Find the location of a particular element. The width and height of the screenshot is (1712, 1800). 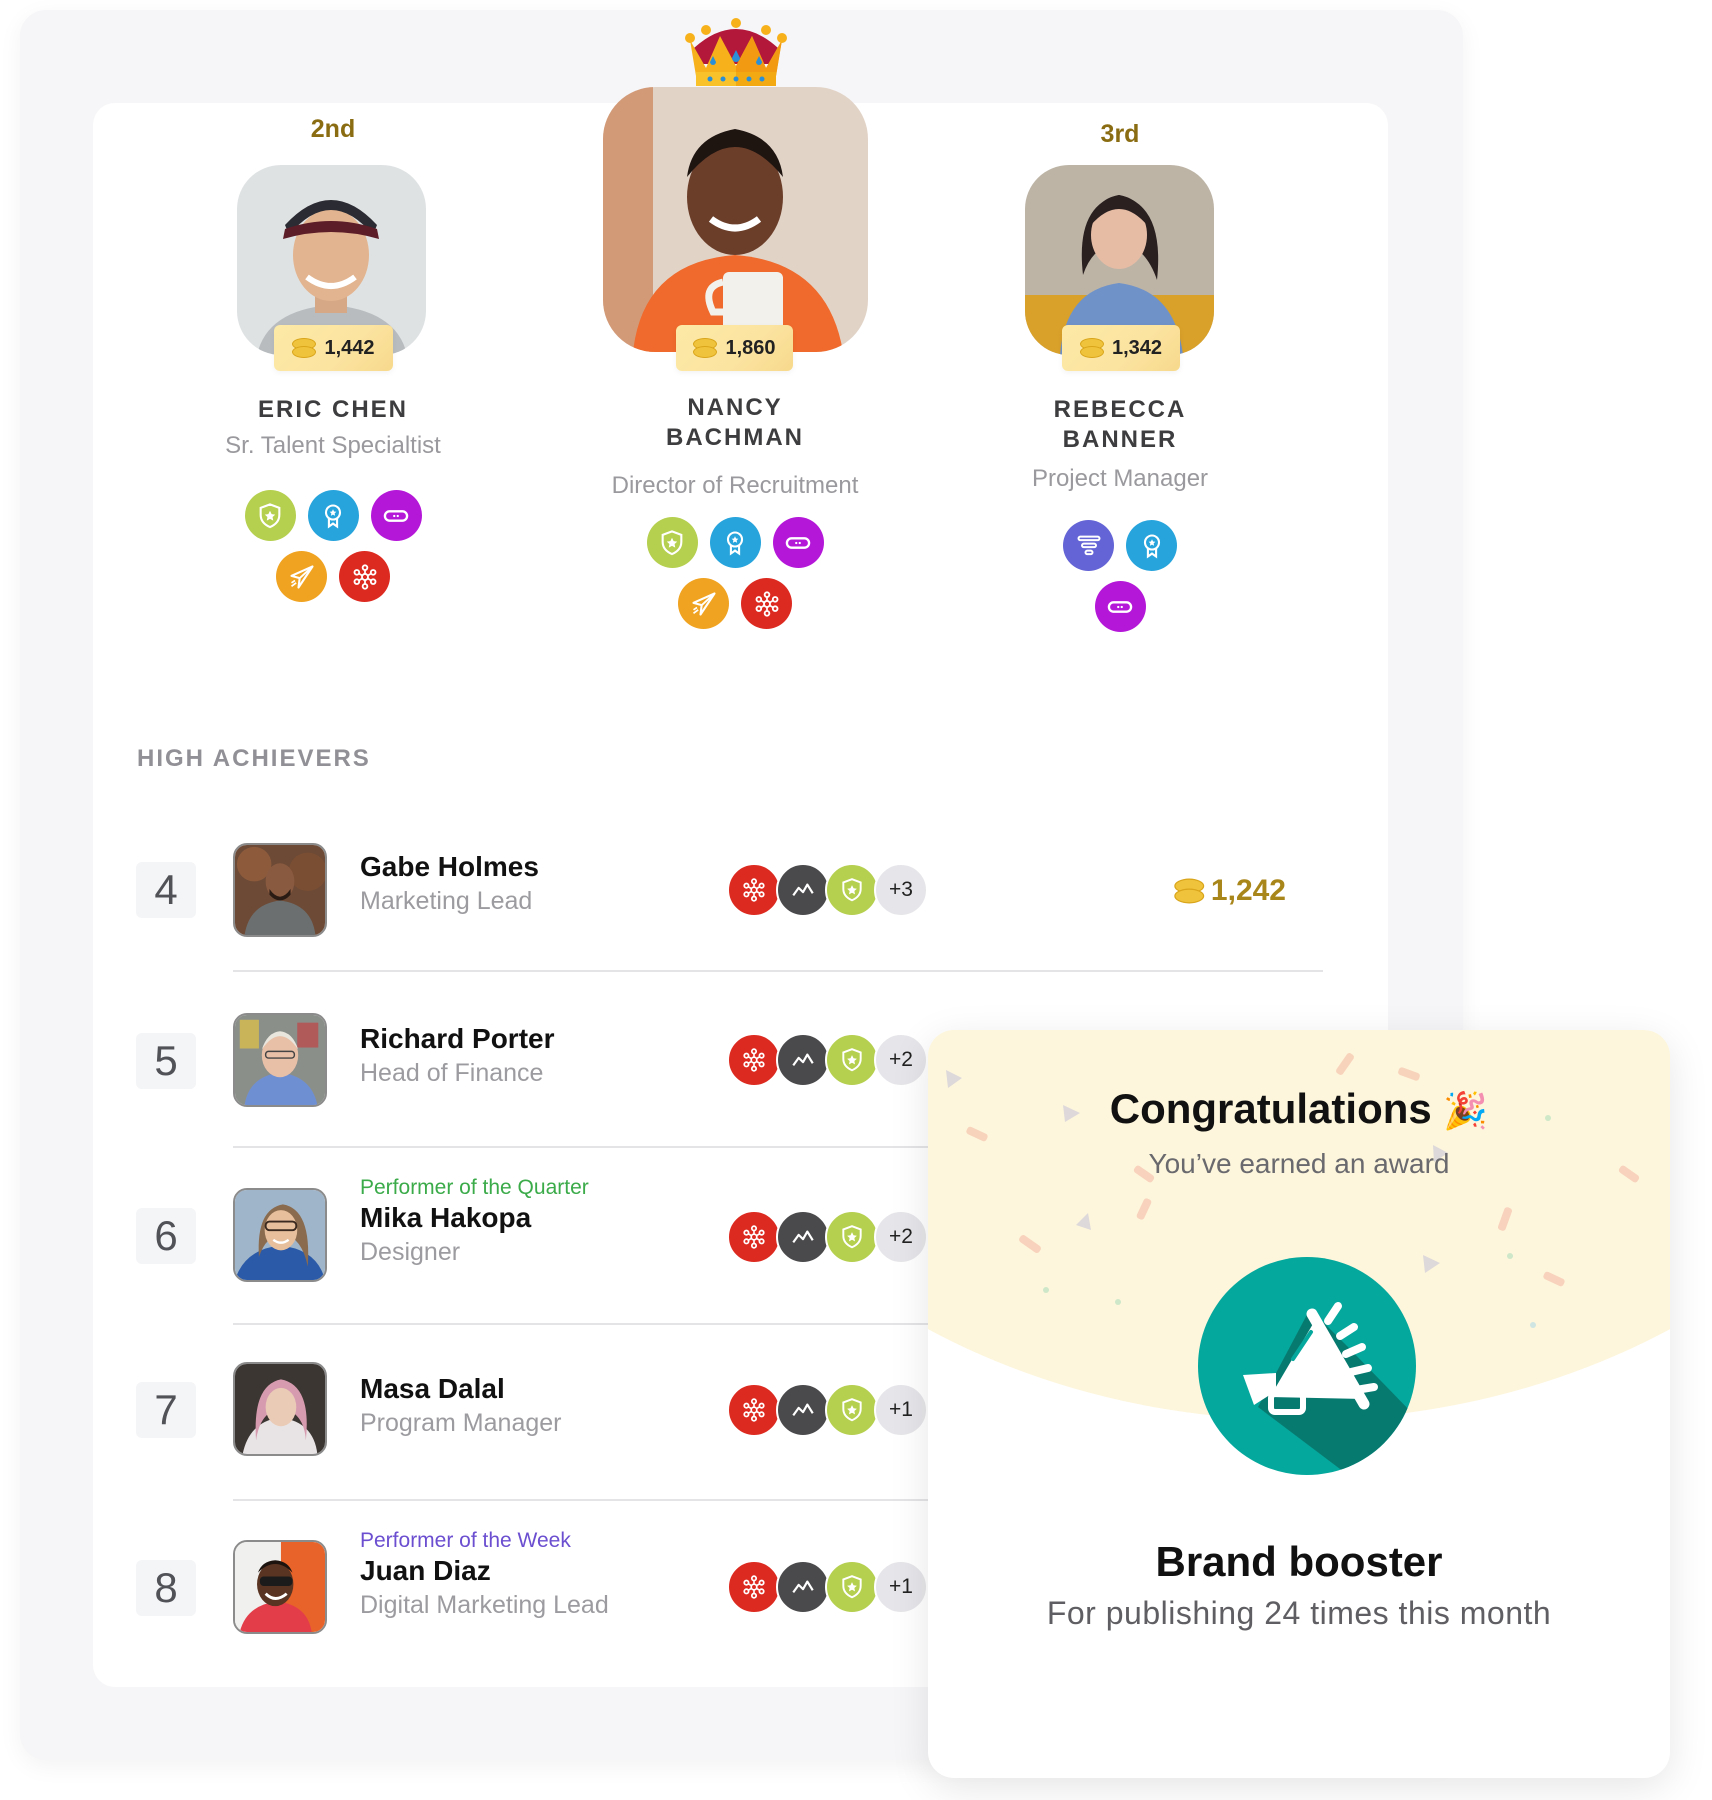

row-text: Richard Porter Head of Finance is located at coordinates (457, 1056).